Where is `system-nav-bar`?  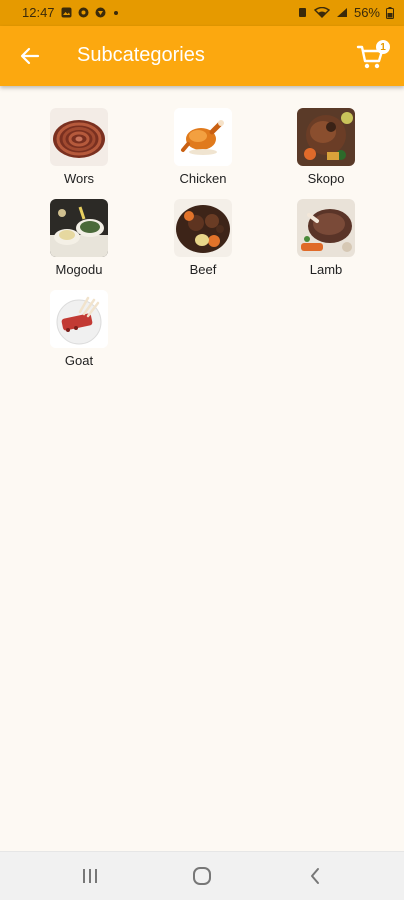
system-nav-bar is located at coordinates (202, 875).